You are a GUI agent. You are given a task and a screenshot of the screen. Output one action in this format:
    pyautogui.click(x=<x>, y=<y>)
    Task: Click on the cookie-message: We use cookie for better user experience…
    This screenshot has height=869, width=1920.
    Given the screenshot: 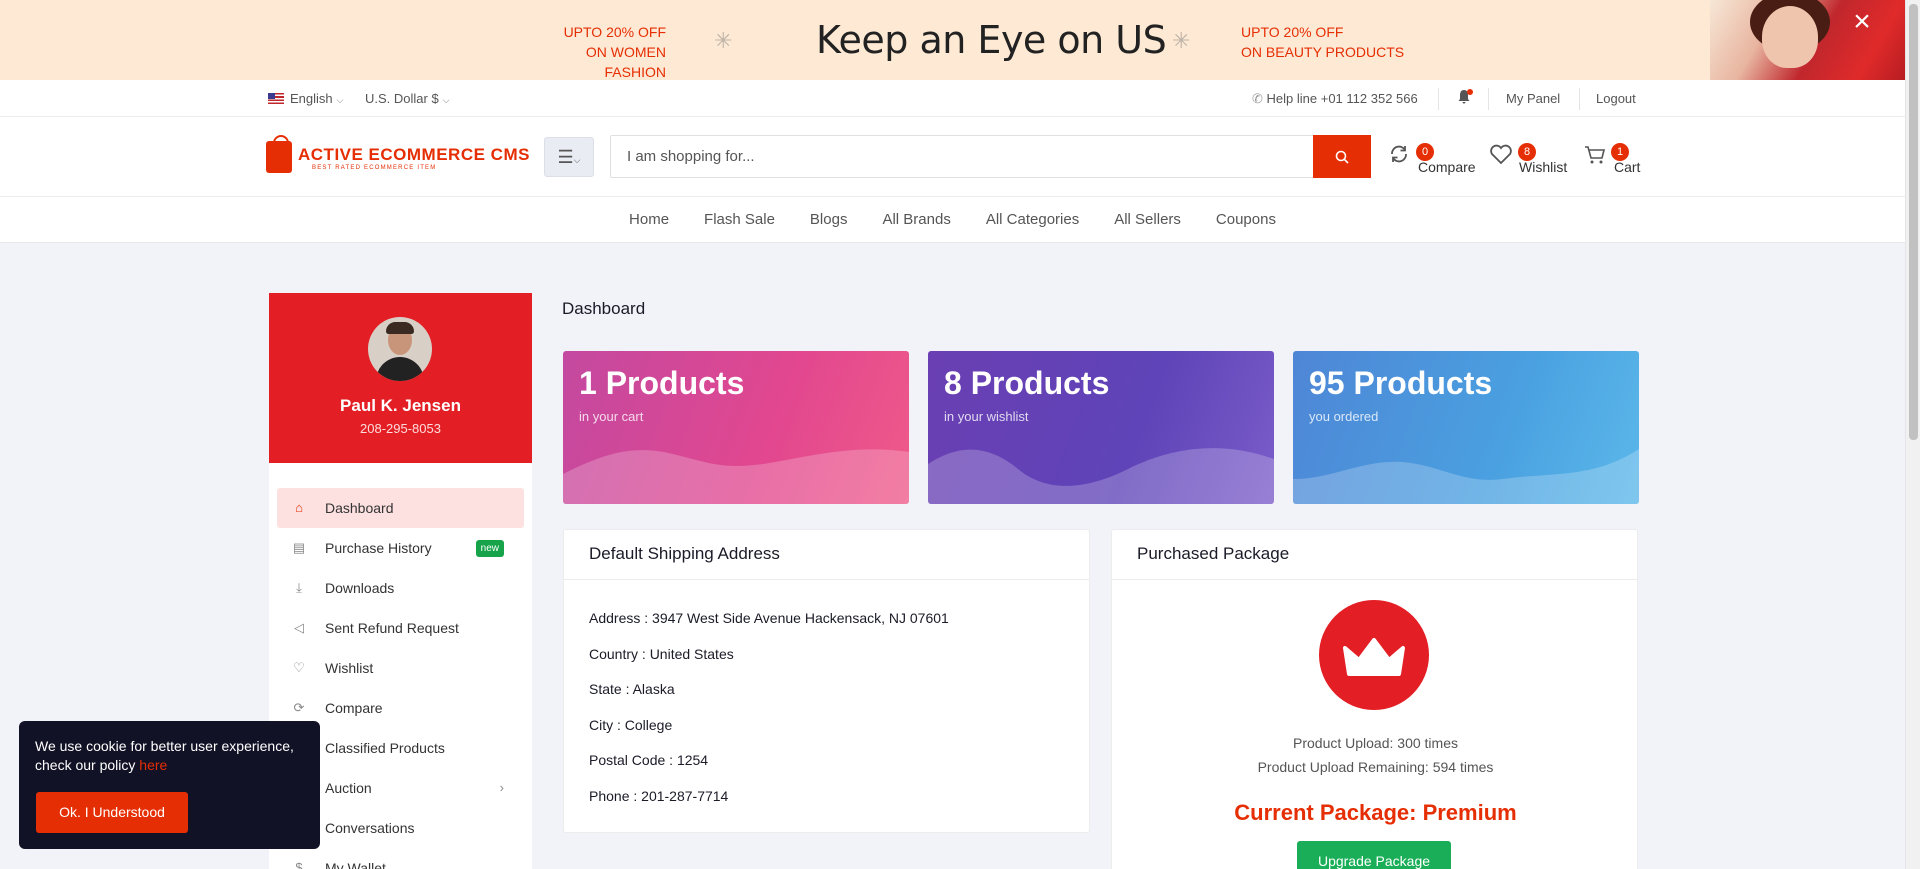 What is the action you would take?
    pyautogui.click(x=170, y=756)
    